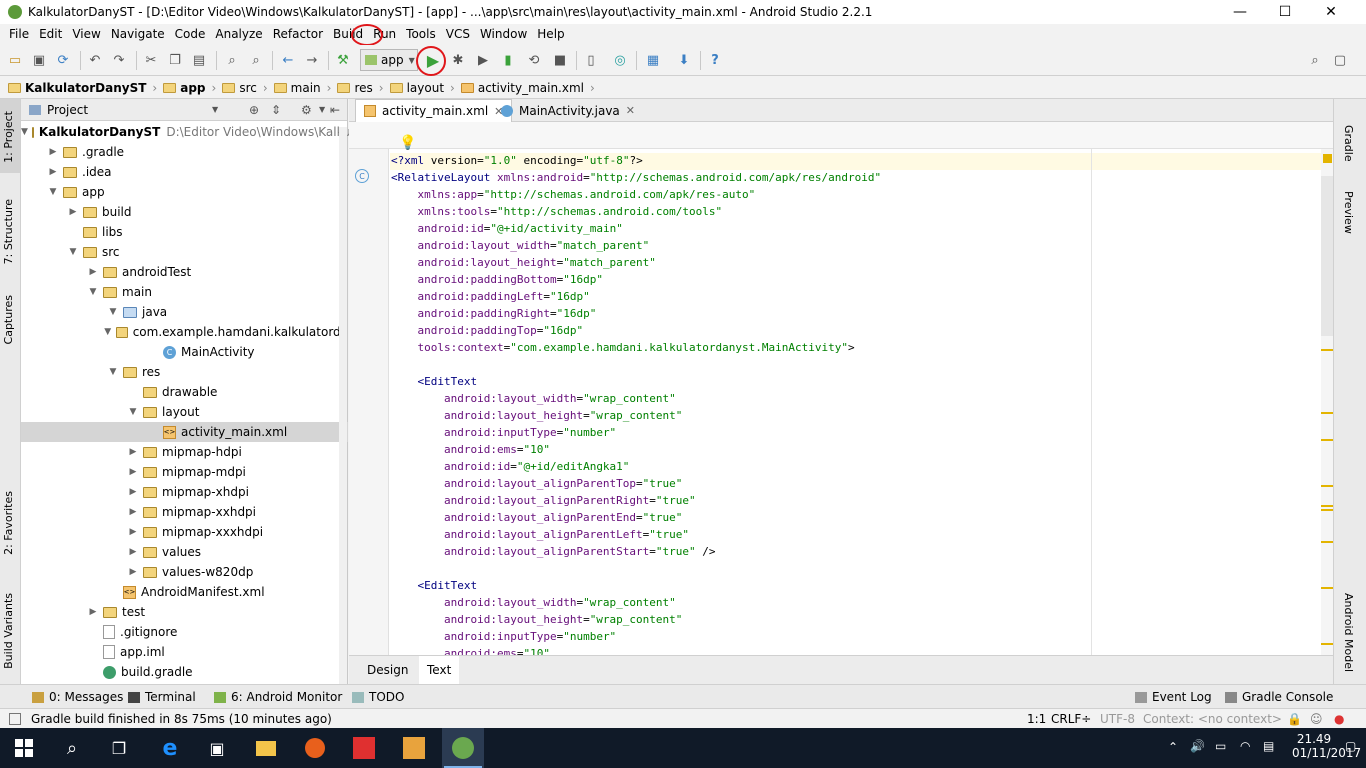  What do you see at coordinates (184, 352) in the screenshot?
I see `tree-item: C MainActivity` at bounding box center [184, 352].